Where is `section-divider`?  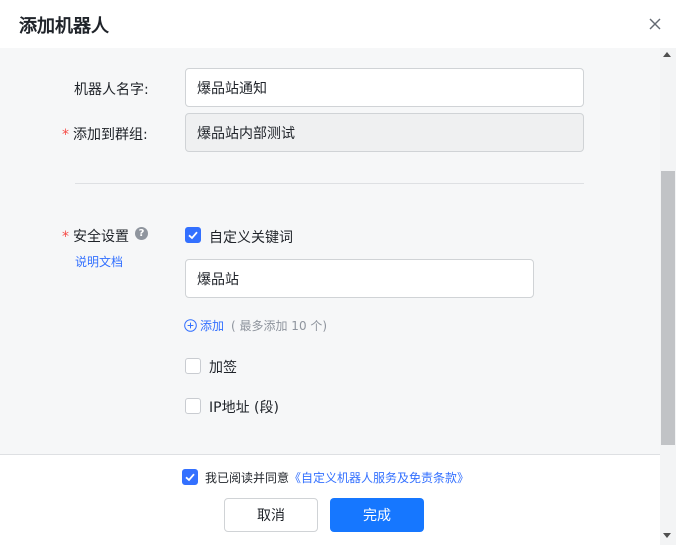 section-divider is located at coordinates (329, 183).